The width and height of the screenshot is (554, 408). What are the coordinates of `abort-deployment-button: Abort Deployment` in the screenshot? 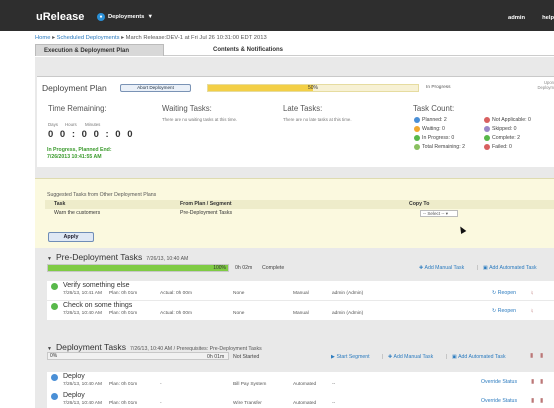 It's located at (155, 88).